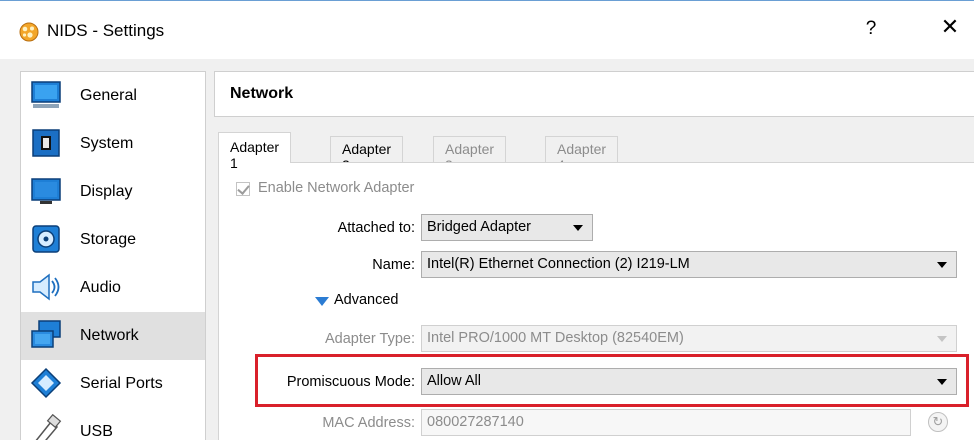 This screenshot has height=440, width=974. I want to click on sidebar-item-label: Audio, so click(100, 287).